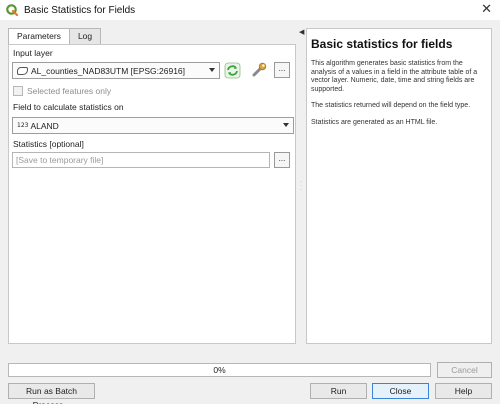  What do you see at coordinates (33, 53) in the screenshot?
I see `input-layer-label: Input layer` at bounding box center [33, 53].